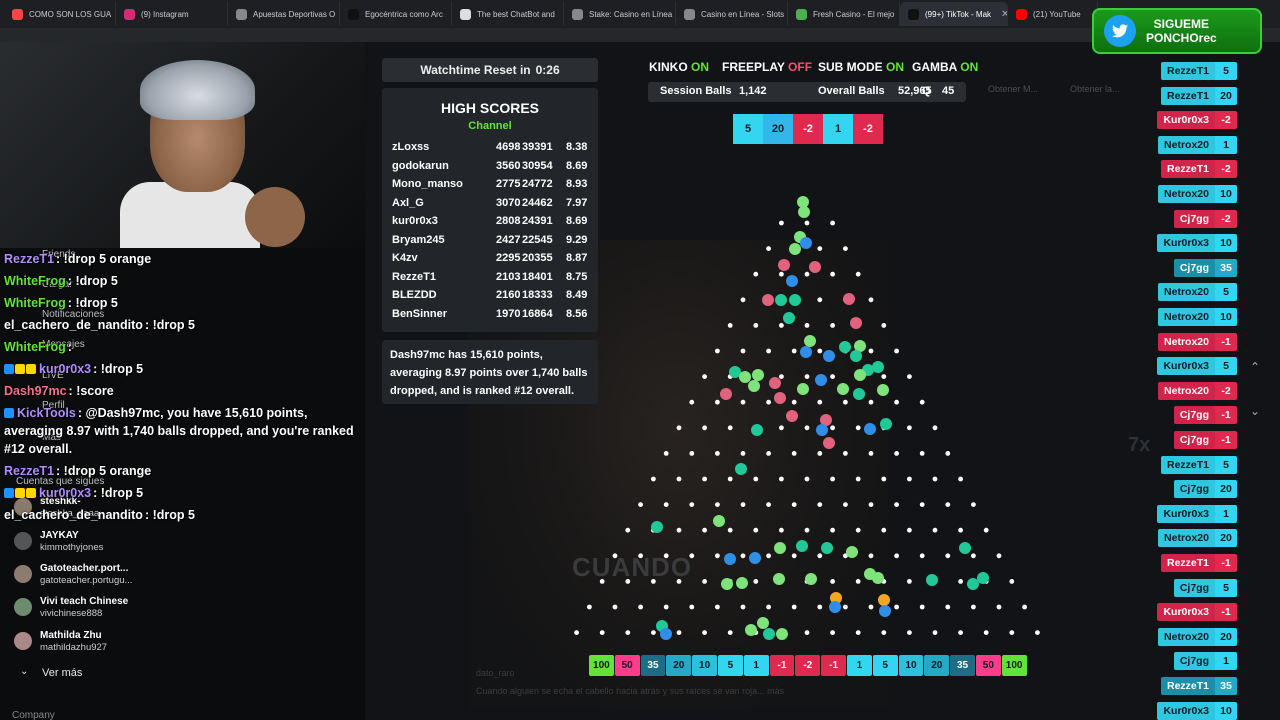 The height and width of the screenshot is (720, 1280). Describe the element at coordinates (704, 665) in the screenshot. I see `plinko-bin: 10` at that location.